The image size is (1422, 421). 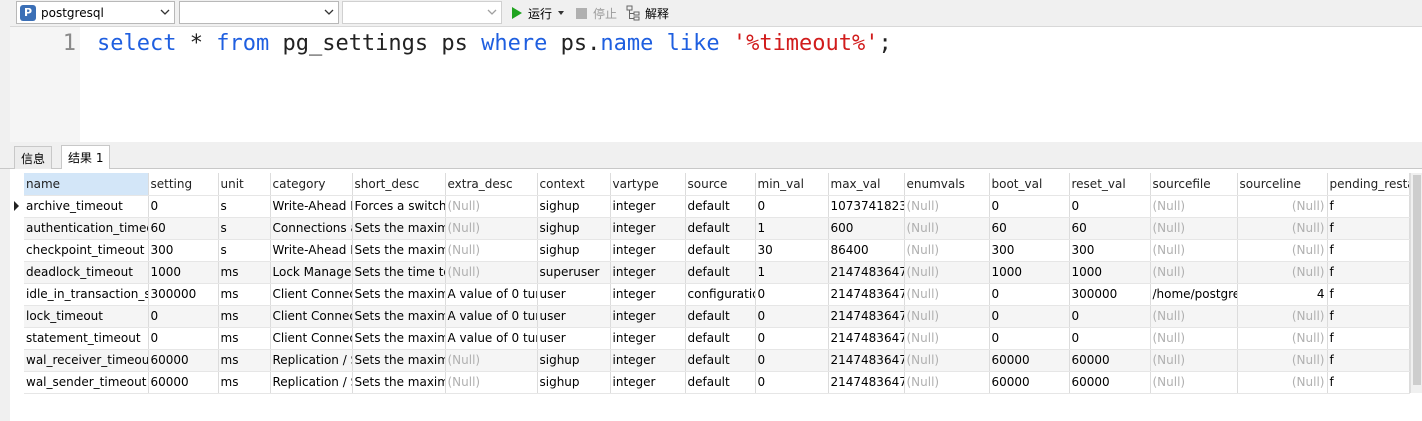 I want to click on cell-max-val: 600, so click(x=866, y=228).